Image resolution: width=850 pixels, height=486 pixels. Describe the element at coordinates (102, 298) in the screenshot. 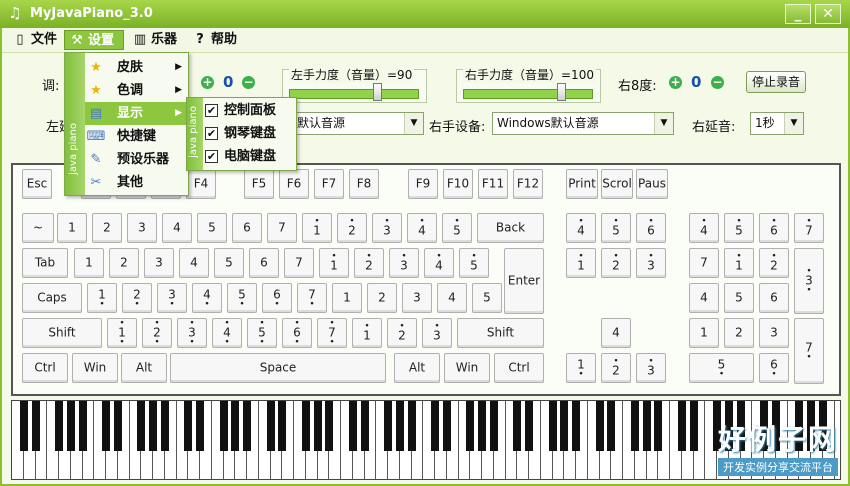

I see `key-note: 1 •` at that location.